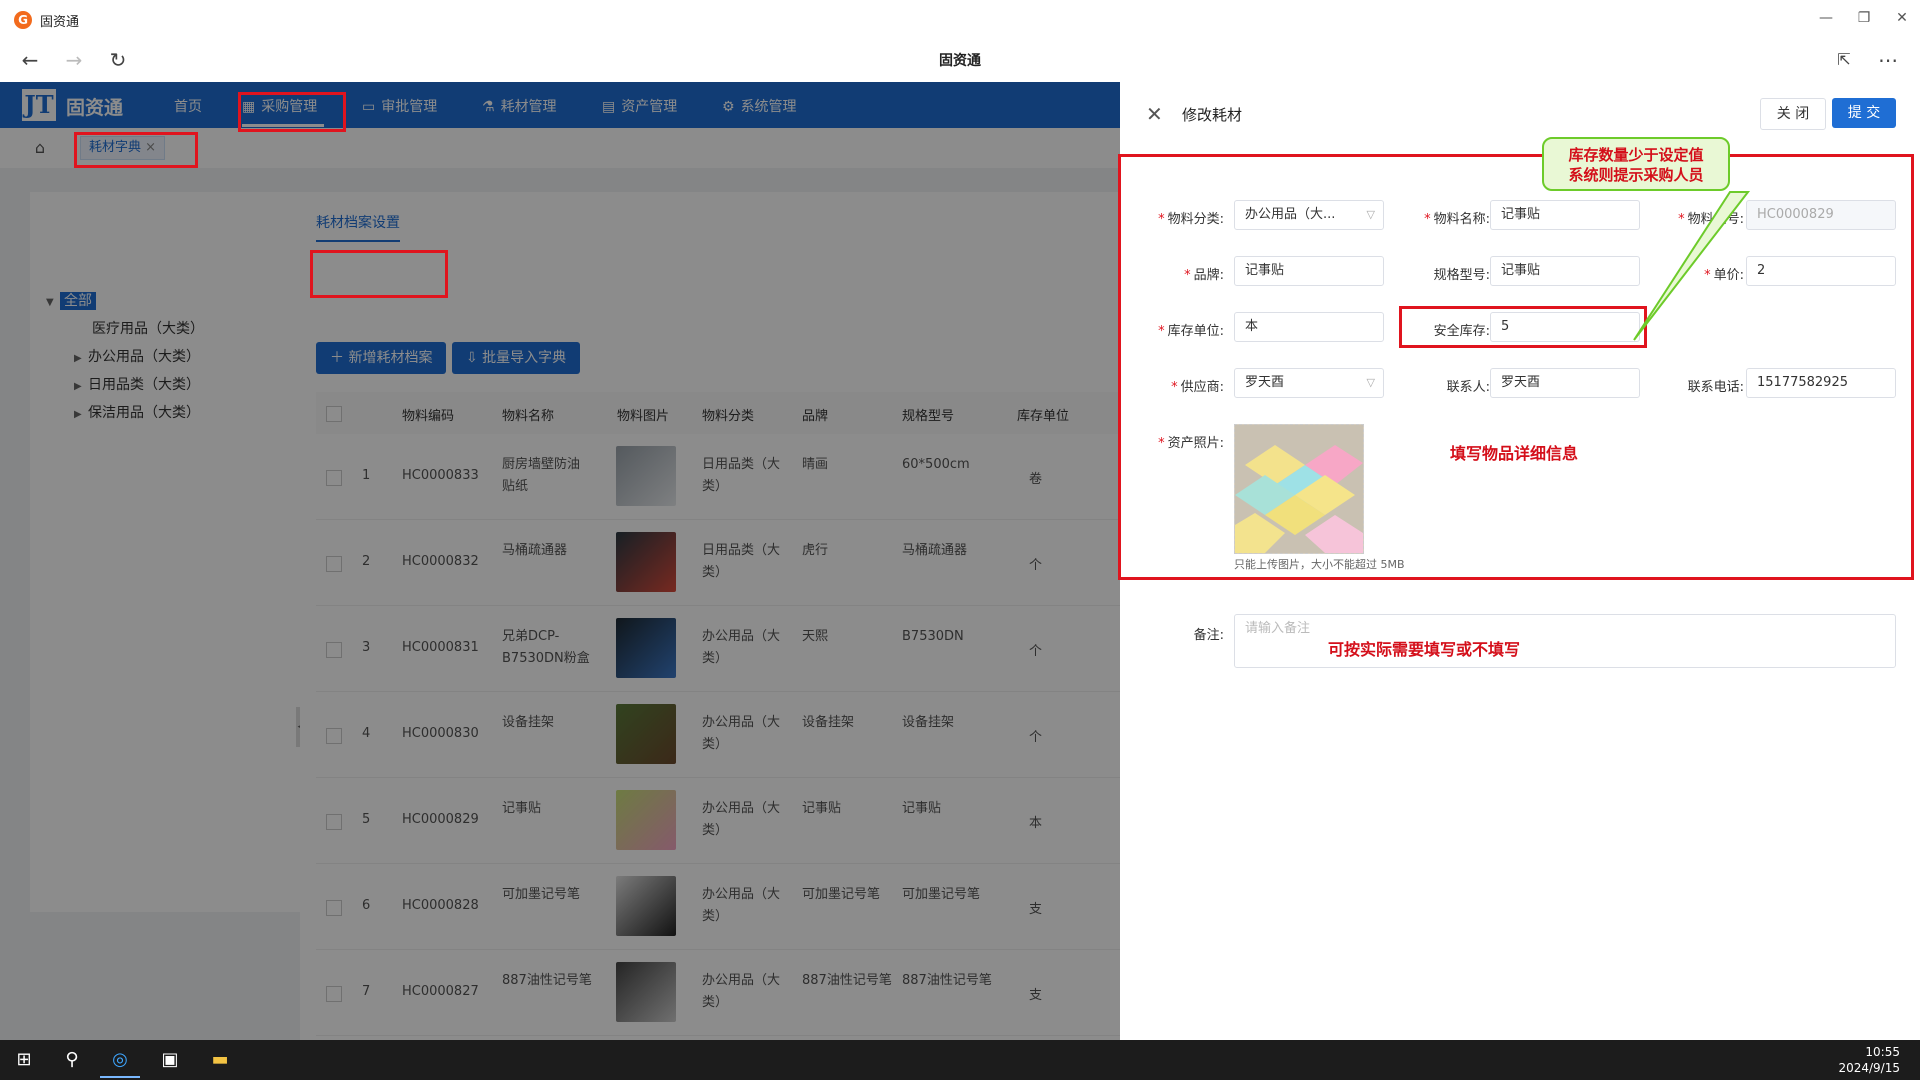 This screenshot has width=1920, height=1080. I want to click on forward-icon: →, so click(74, 60).